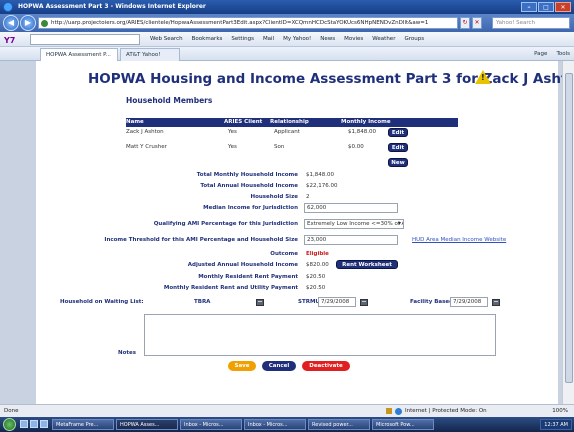 The height and width of the screenshot is (432, 574). I want to click on forward-icon: ▶, so click(28, 23).